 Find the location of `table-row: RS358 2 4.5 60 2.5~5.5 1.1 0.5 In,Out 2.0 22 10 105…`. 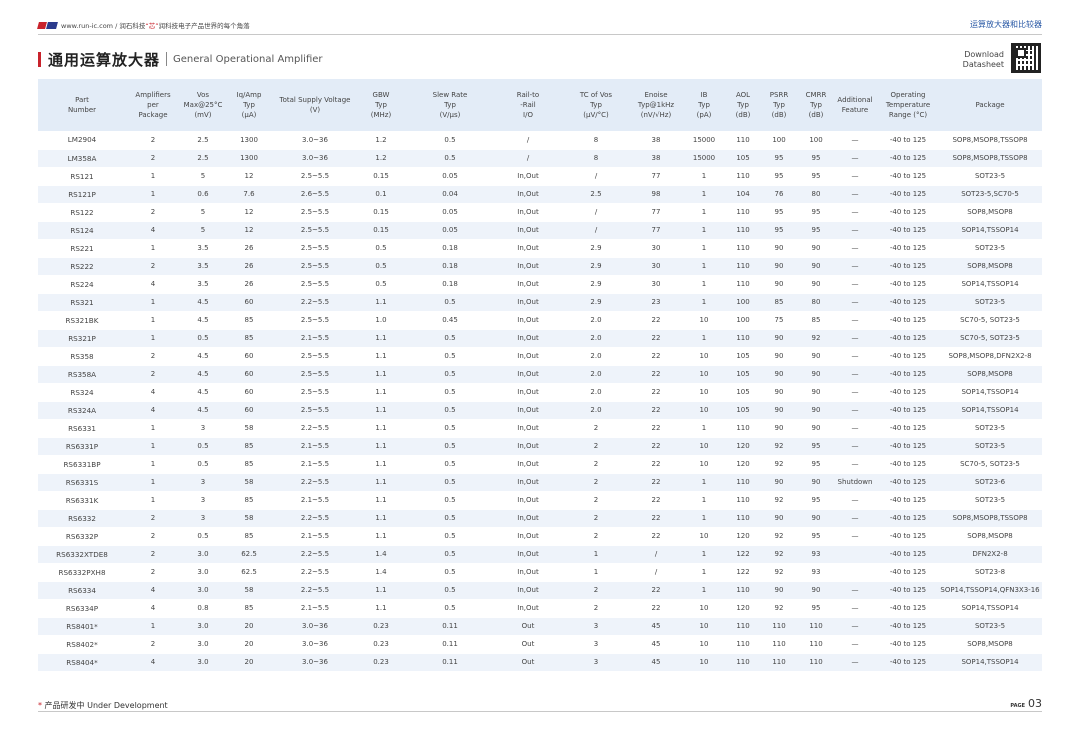

table-row: RS358 2 4.5 60 2.5~5.5 1.1 0.5 In,Out 2.0 22 10 105… is located at coordinates (540, 356).